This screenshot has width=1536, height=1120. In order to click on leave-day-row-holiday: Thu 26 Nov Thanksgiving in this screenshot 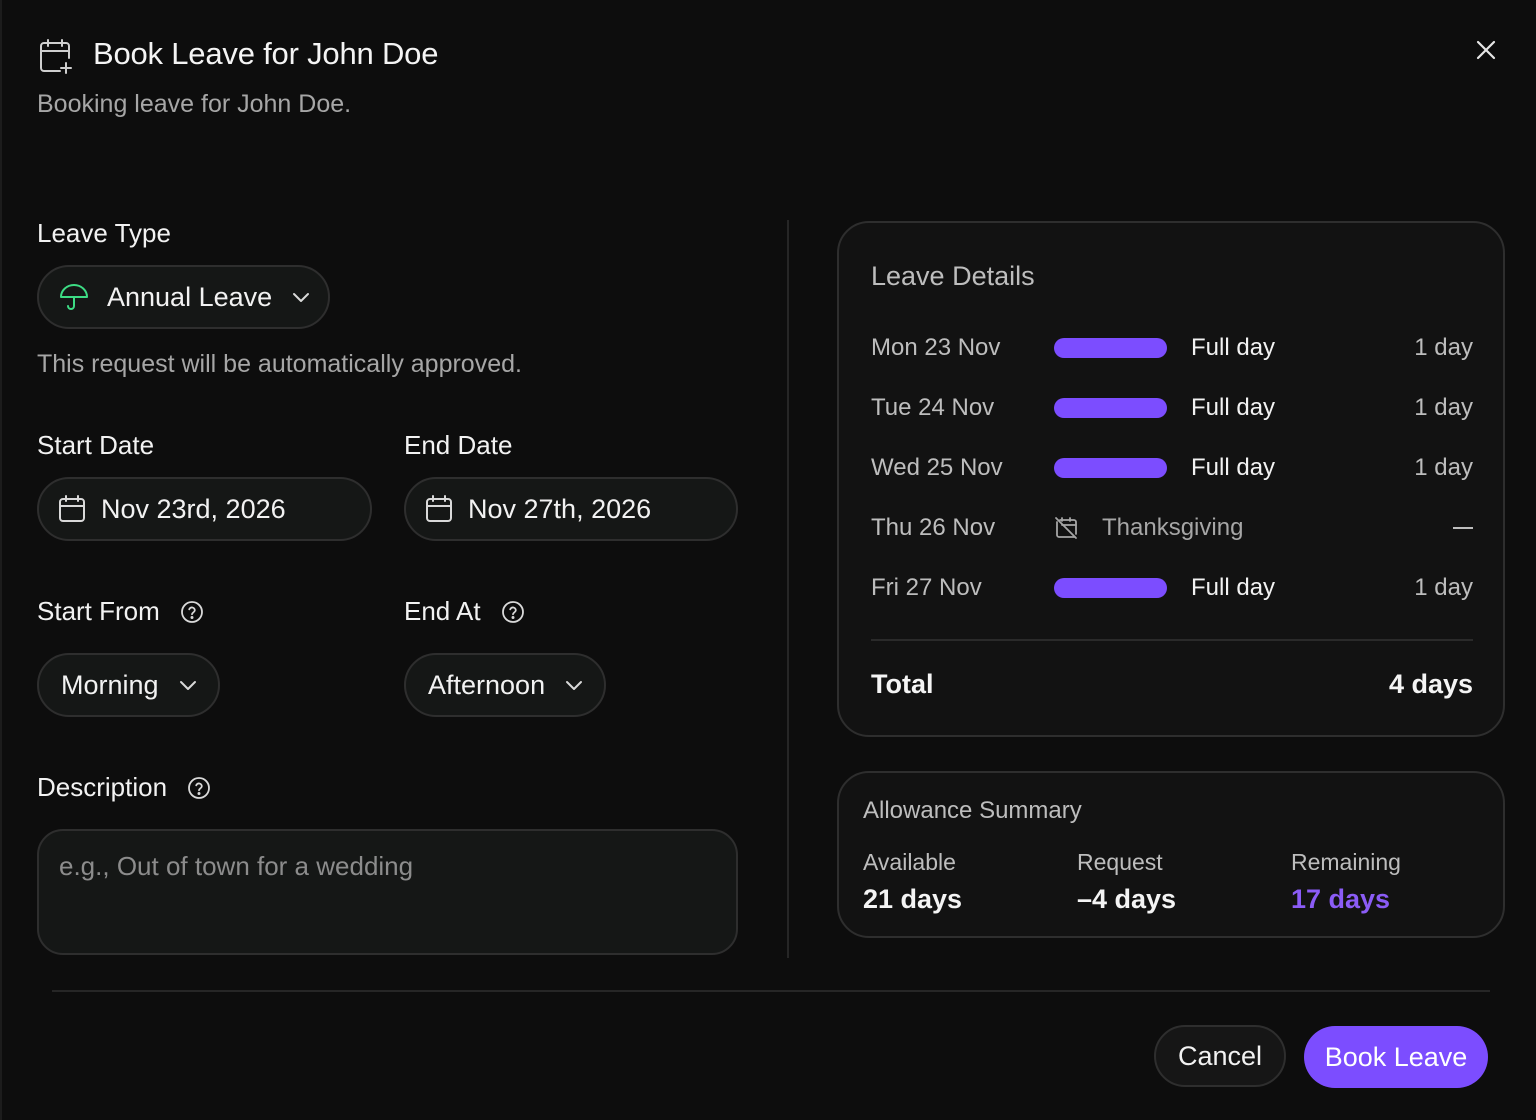, I will do `click(1172, 528)`.